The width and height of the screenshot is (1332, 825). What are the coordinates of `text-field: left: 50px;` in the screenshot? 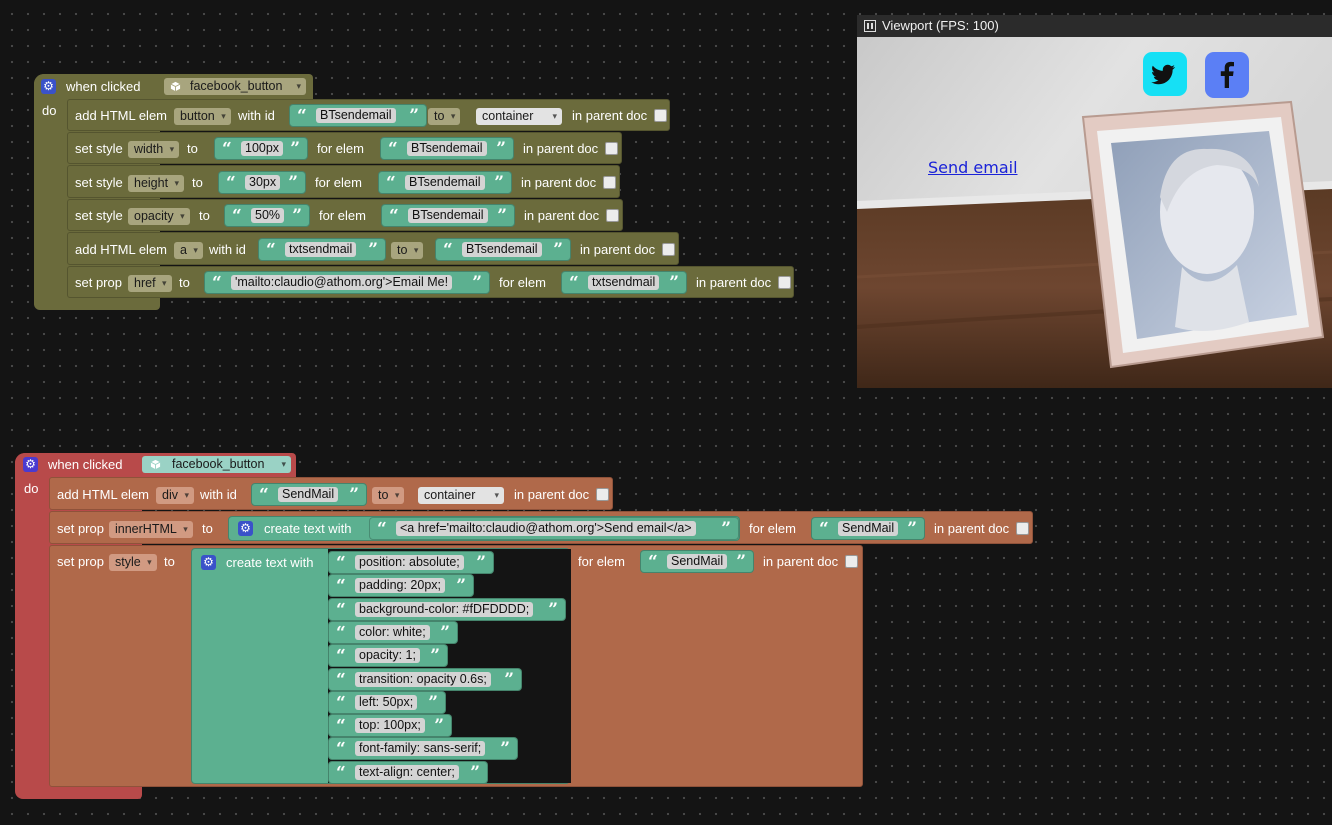 It's located at (386, 702).